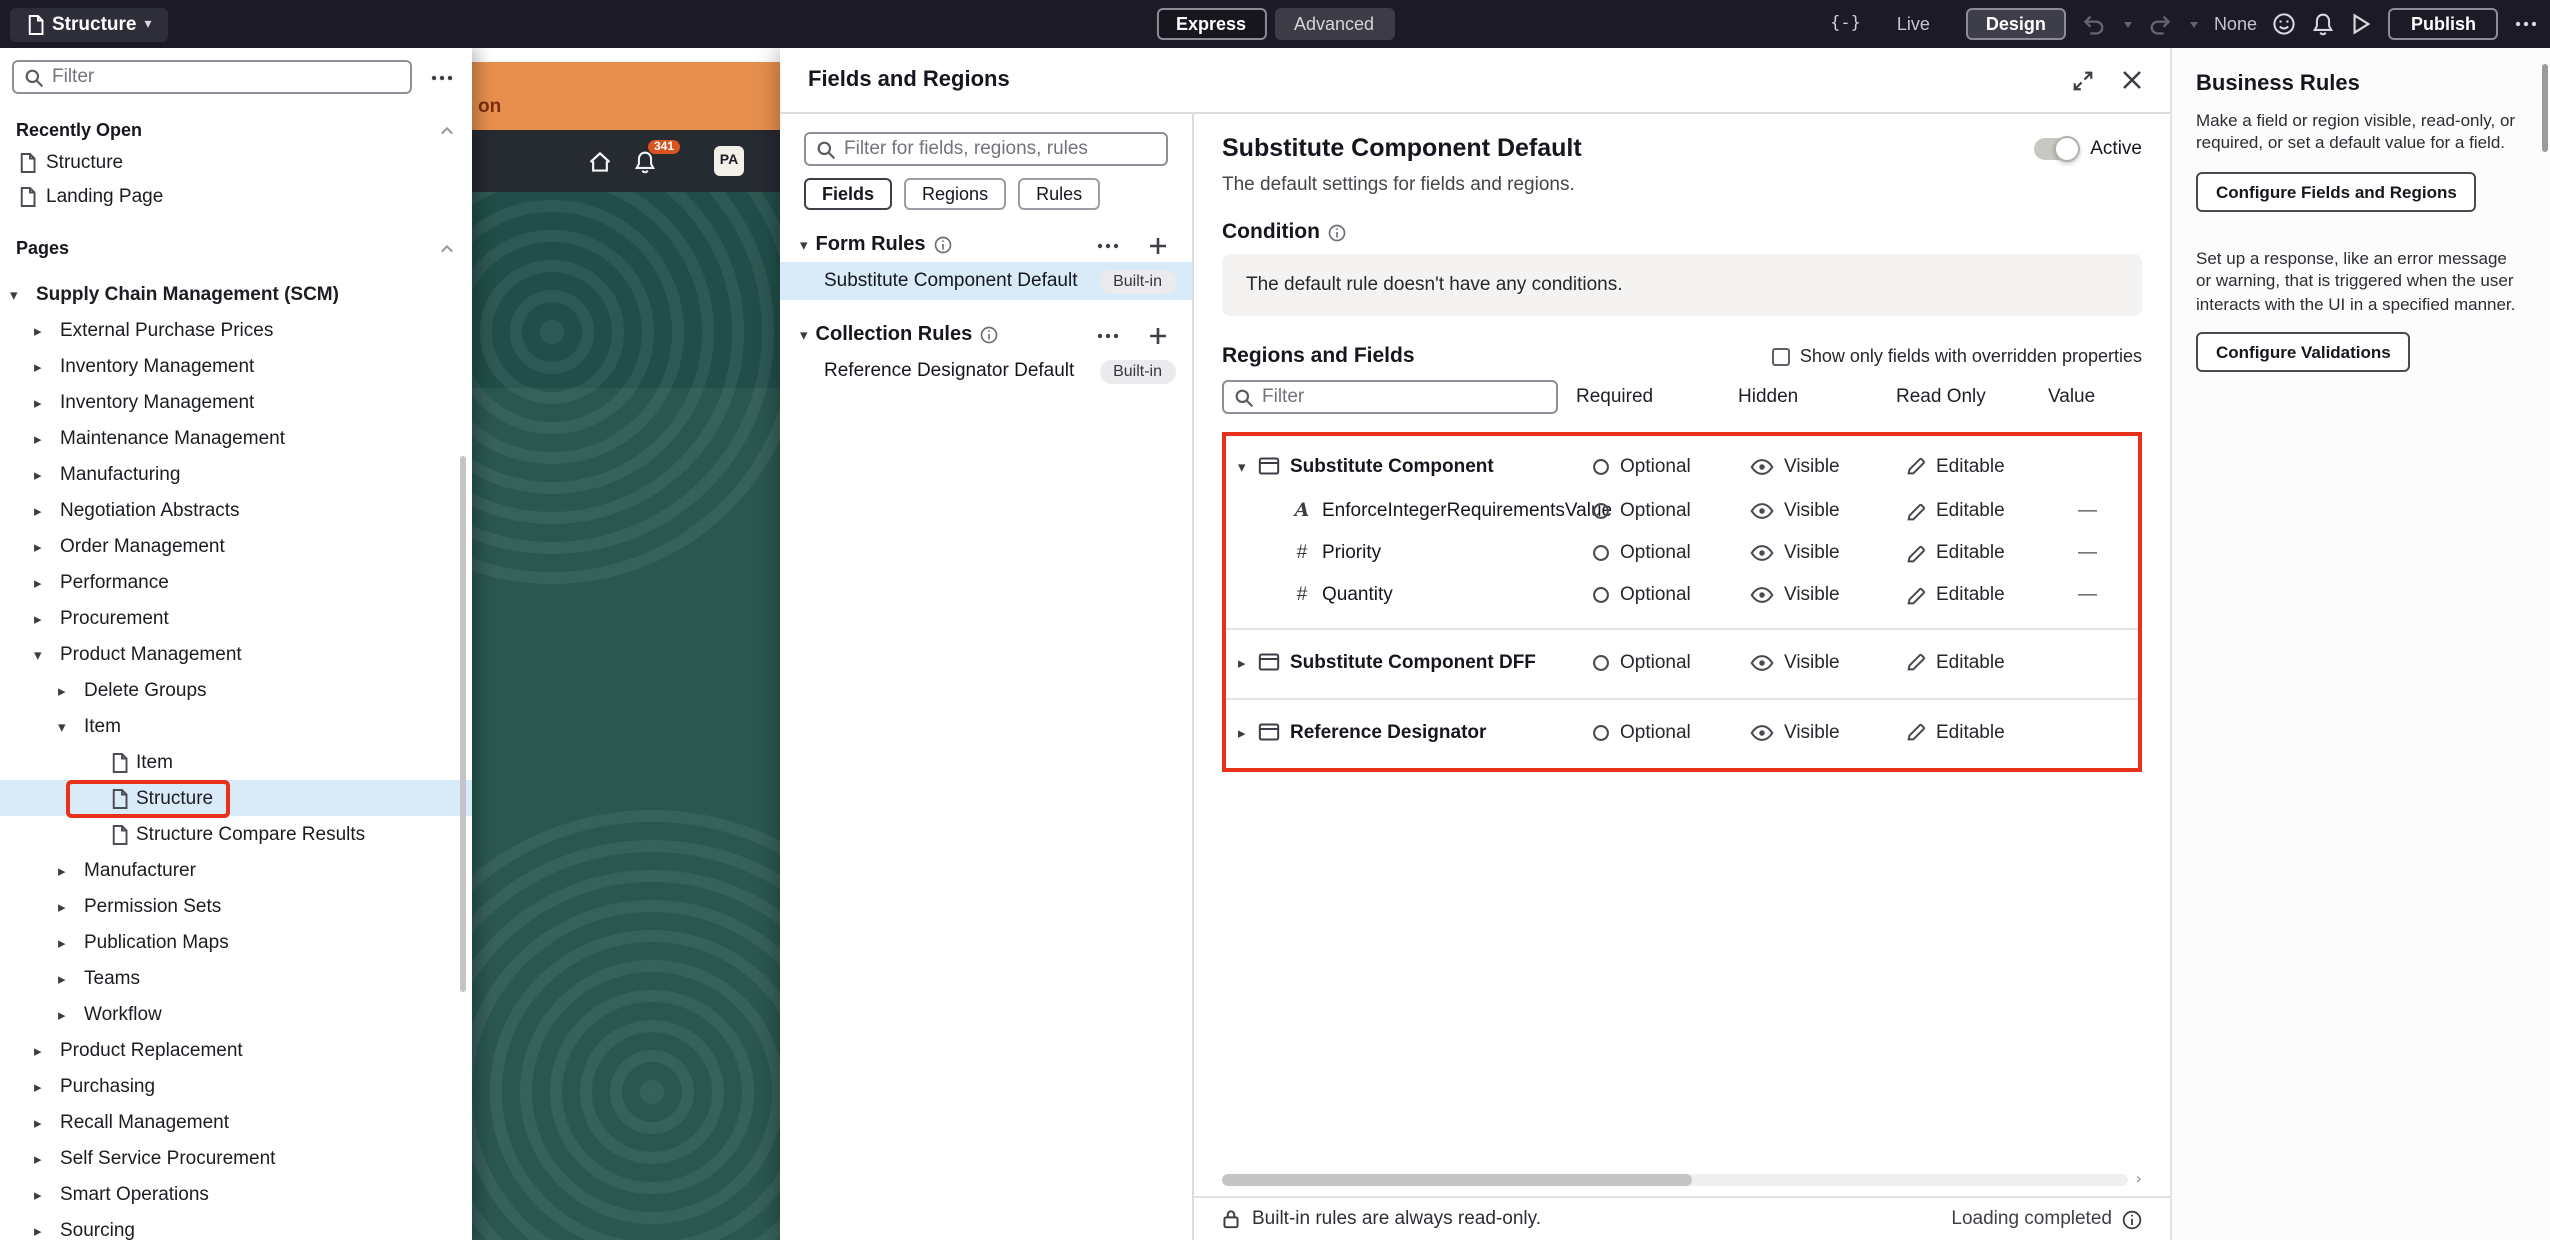 The width and height of the screenshot is (2550, 1240). What do you see at coordinates (236, 1050) in the screenshot?
I see `sidebar-item-product-replacement: ▸ Product Replacement` at bounding box center [236, 1050].